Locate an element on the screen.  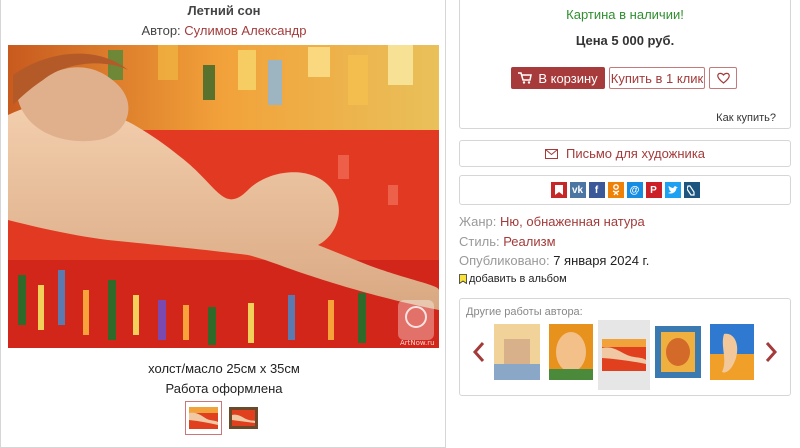
published-date: 7 января 2024 г. is located at coordinates (601, 260).